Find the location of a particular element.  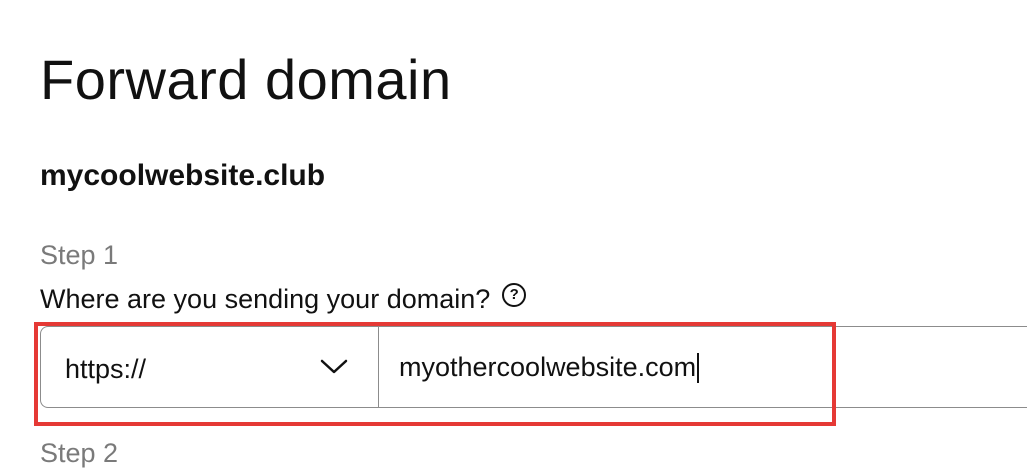

destination-url-value: myothercoolwebsite.com is located at coordinates (548, 366).